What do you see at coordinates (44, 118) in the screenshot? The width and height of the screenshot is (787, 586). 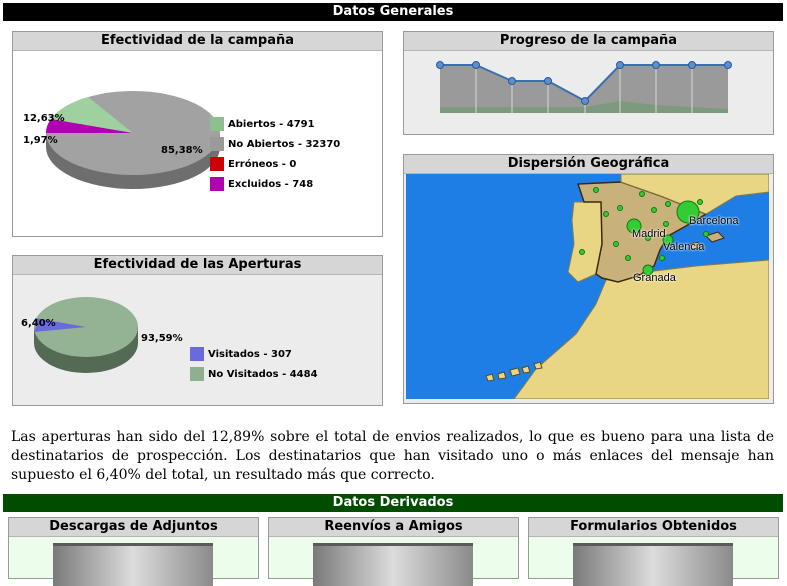 I see `slice-label-opened: 12,63%` at bounding box center [44, 118].